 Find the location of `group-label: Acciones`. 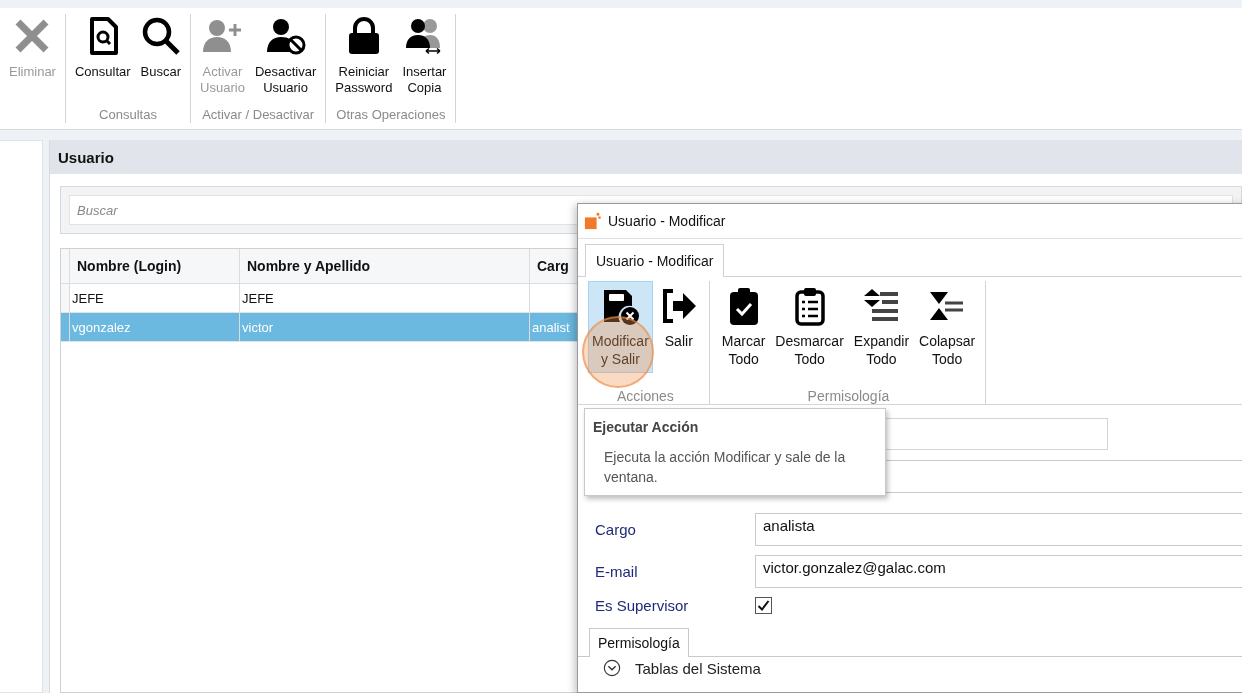

group-label: Acciones is located at coordinates (645, 396).